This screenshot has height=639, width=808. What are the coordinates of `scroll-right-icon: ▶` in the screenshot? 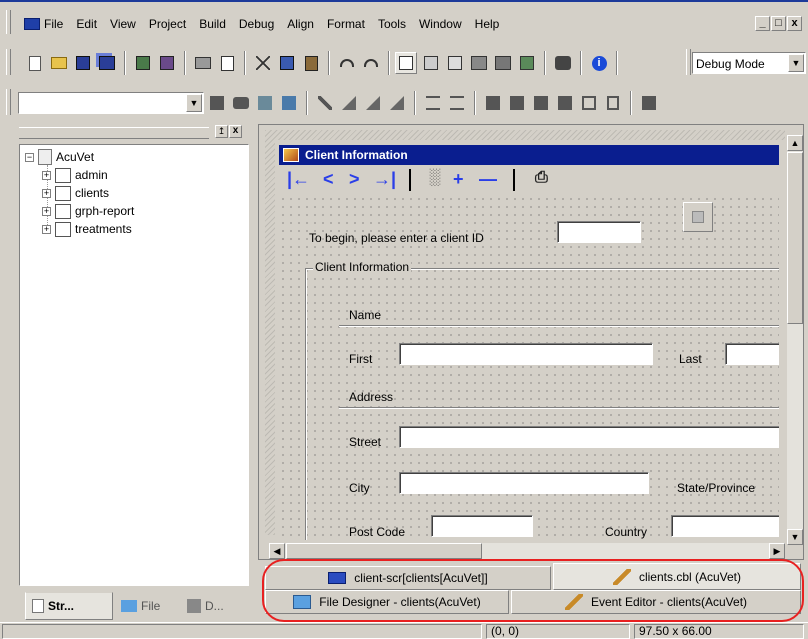 It's located at (777, 551).